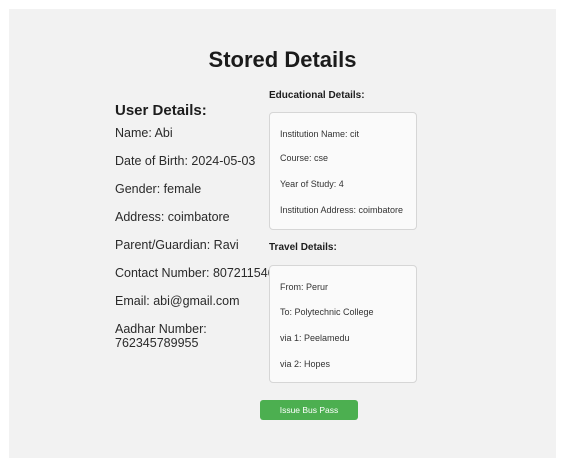  I want to click on user-email: Email: abi@gmail.com, so click(177, 301).